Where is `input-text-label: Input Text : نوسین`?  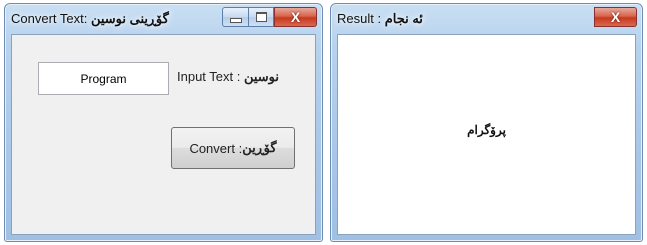
input-text-label: Input Text : نوسین is located at coordinates (228, 77).